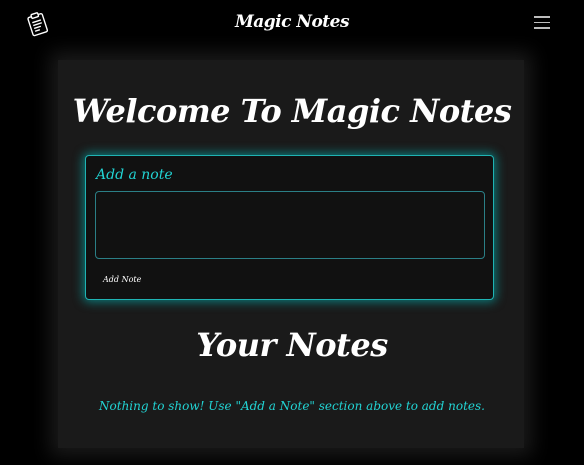 The width and height of the screenshot is (584, 465). Describe the element at coordinates (290, 225) in the screenshot. I see `note-textarea` at that location.